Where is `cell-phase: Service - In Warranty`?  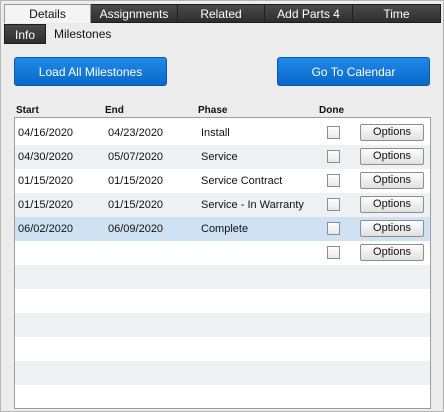 cell-phase: Service - In Warranty is located at coordinates (252, 205).